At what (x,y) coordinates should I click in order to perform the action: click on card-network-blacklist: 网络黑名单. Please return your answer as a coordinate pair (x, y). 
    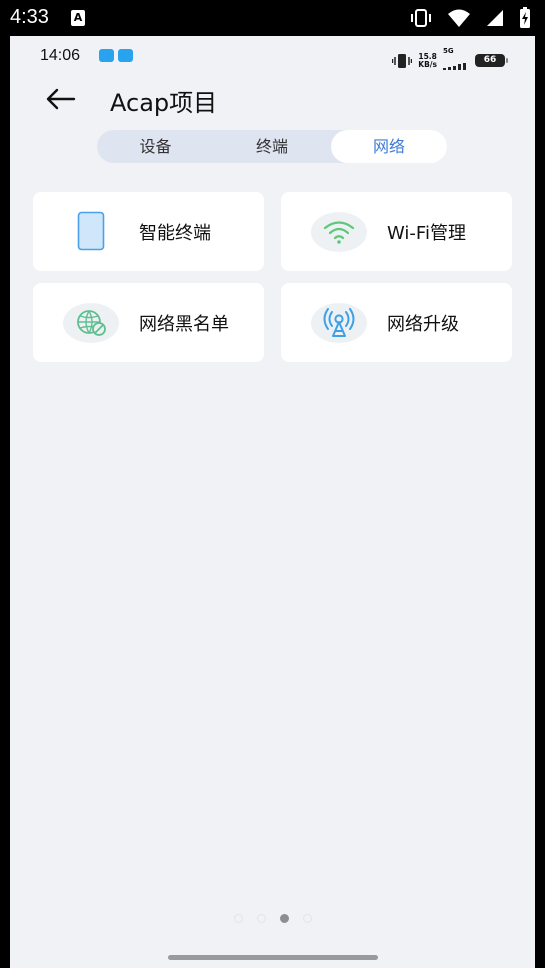
    Looking at the image, I should click on (148, 322).